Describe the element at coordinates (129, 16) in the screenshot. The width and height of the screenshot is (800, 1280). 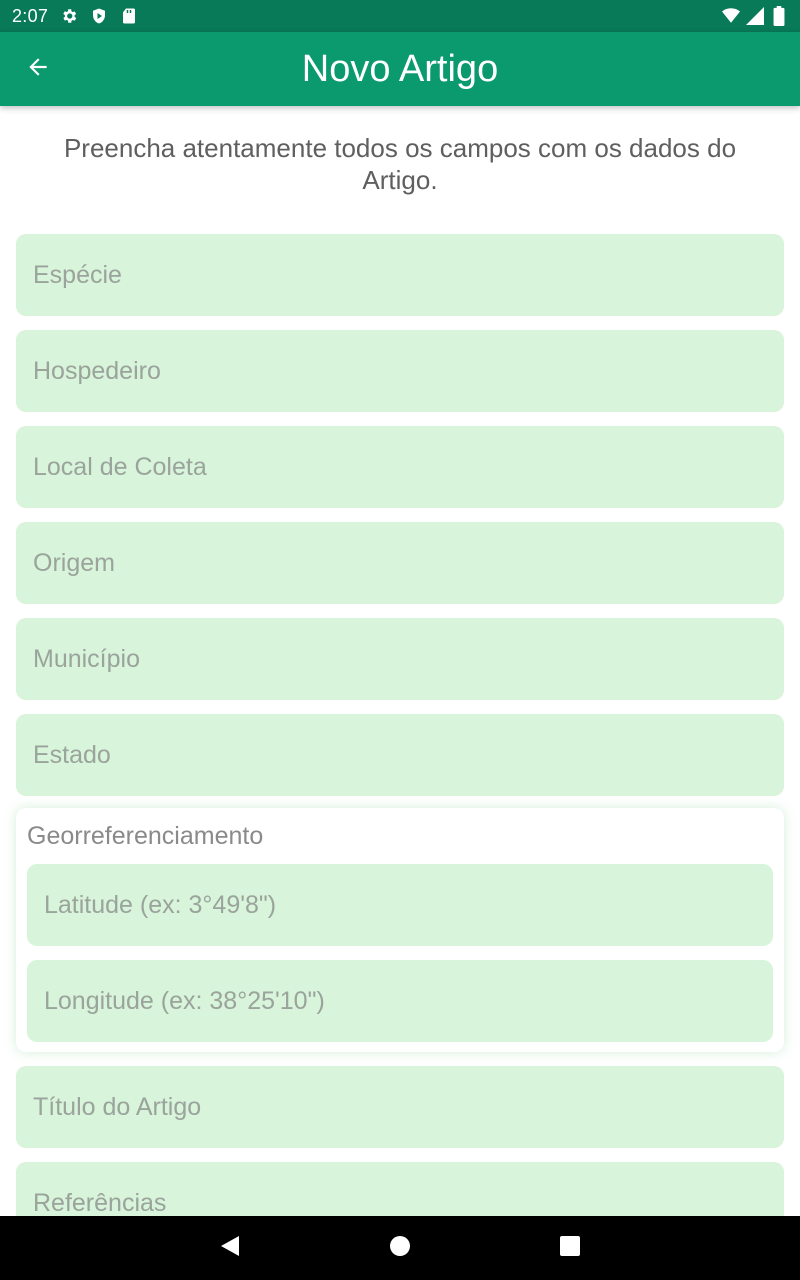
I see `sd-card-icon` at that location.